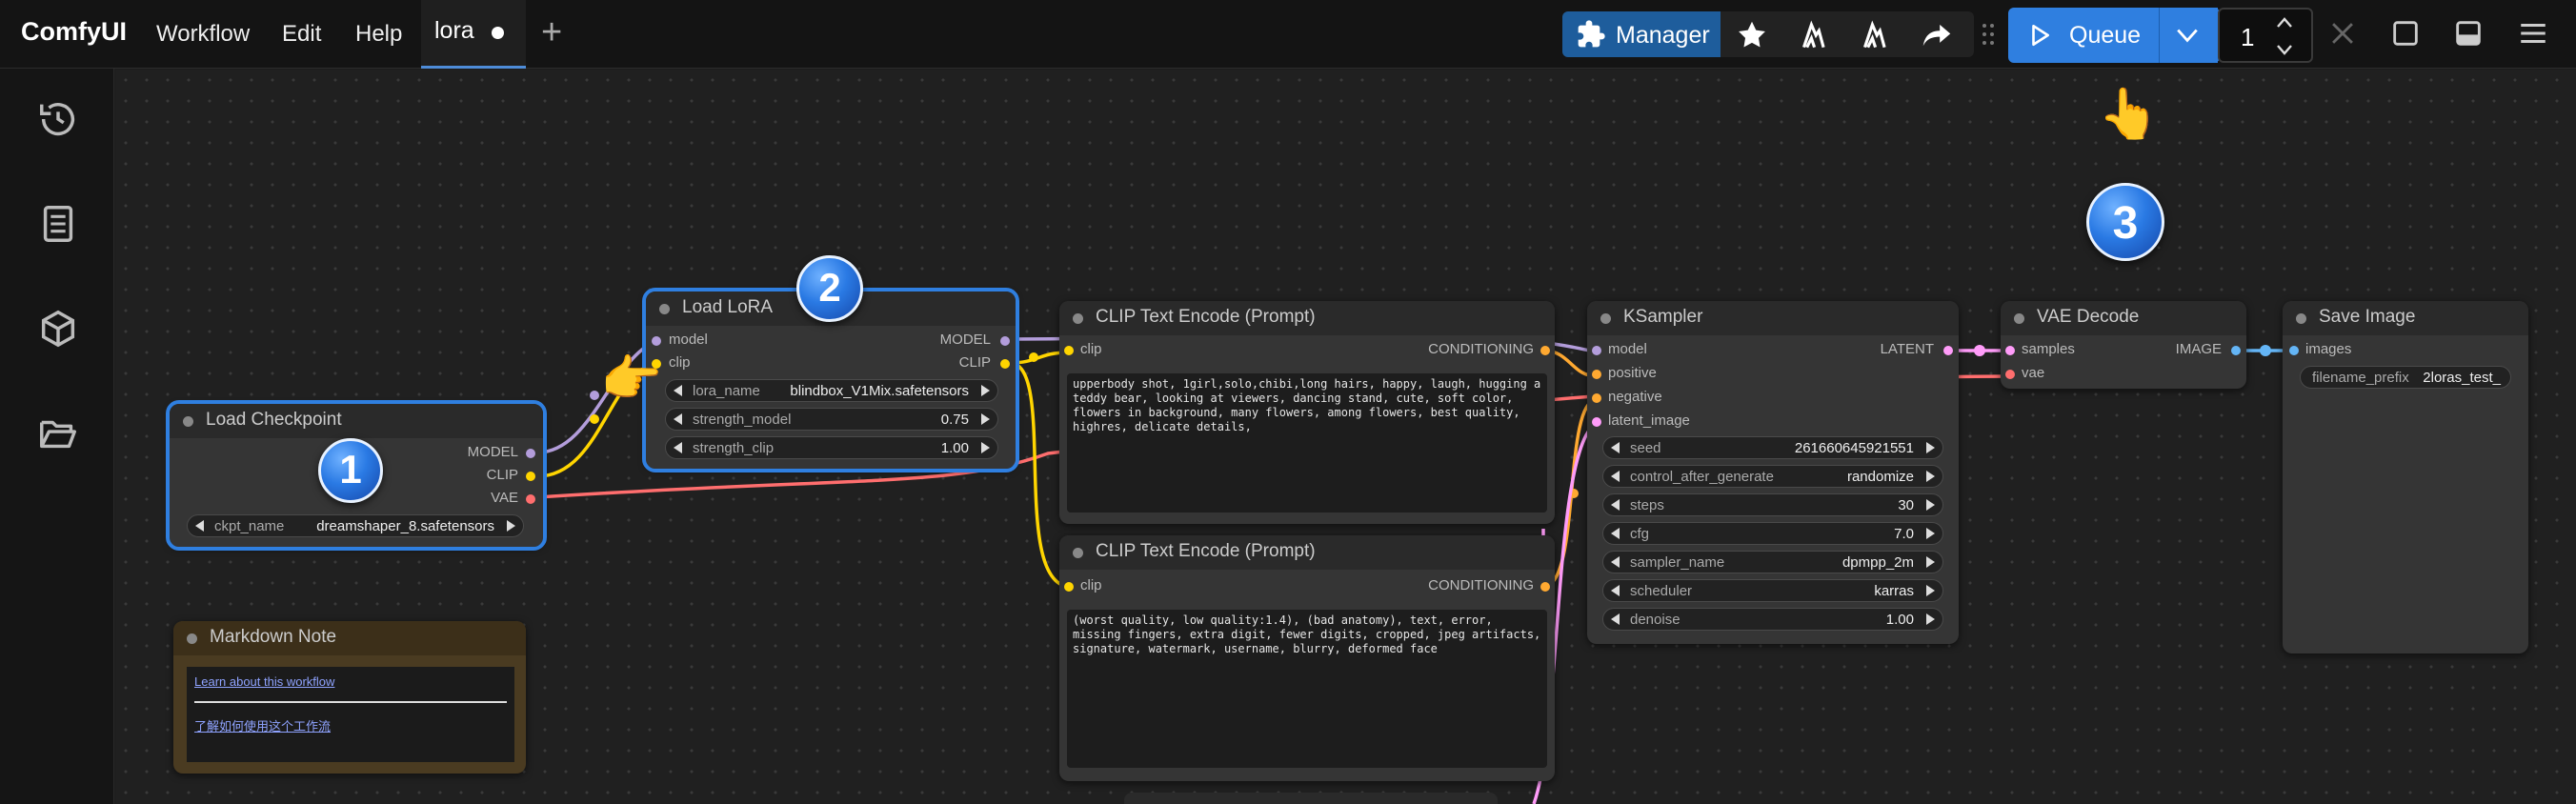 The height and width of the screenshot is (804, 2576). Describe the element at coordinates (1948, 350) in the screenshot. I see `output-latent-socket` at that location.